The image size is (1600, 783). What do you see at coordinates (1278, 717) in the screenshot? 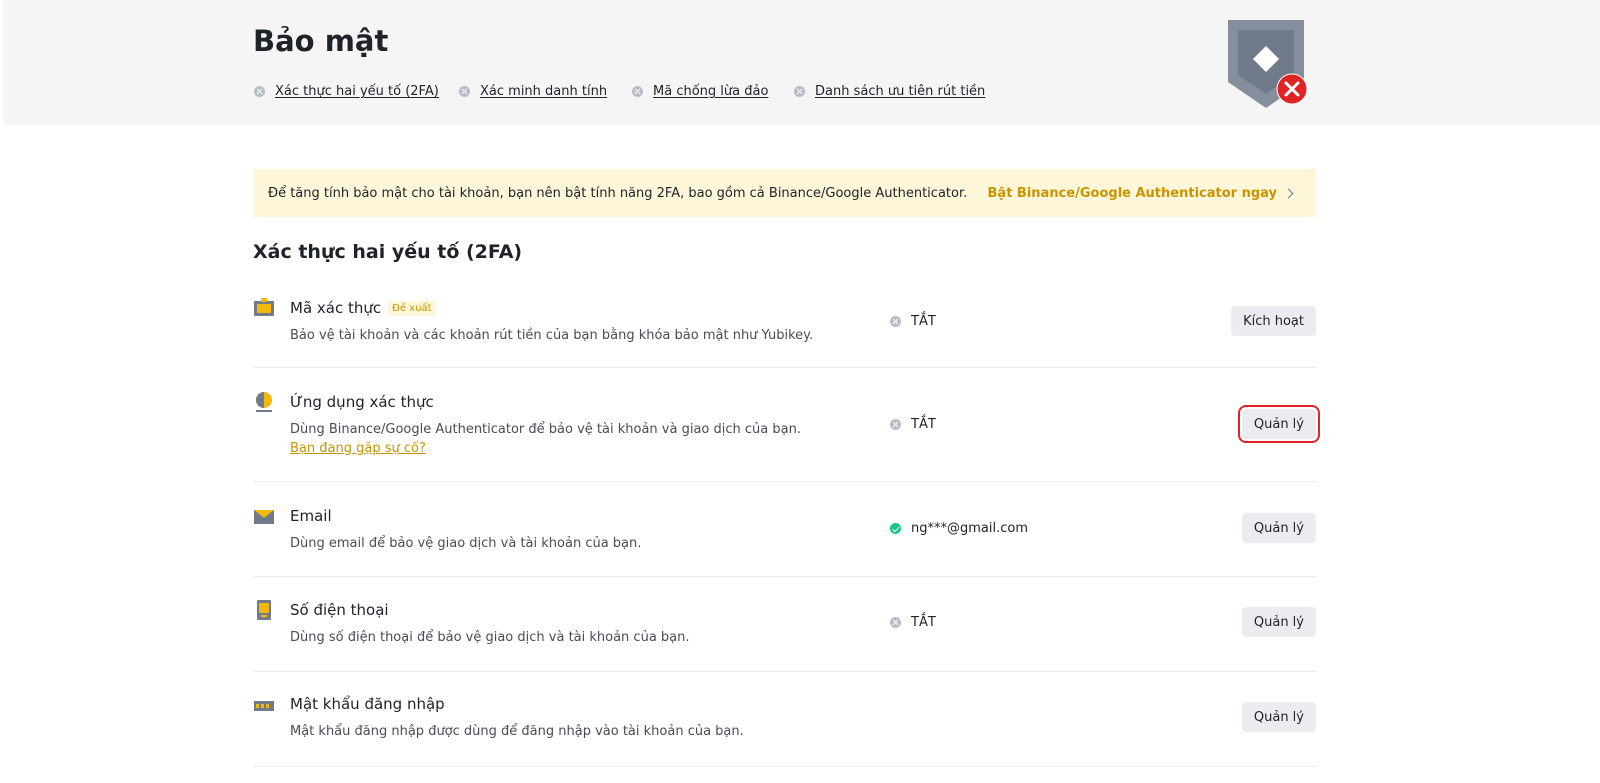
I see `manage-password-button: Quản lý` at bounding box center [1278, 717].